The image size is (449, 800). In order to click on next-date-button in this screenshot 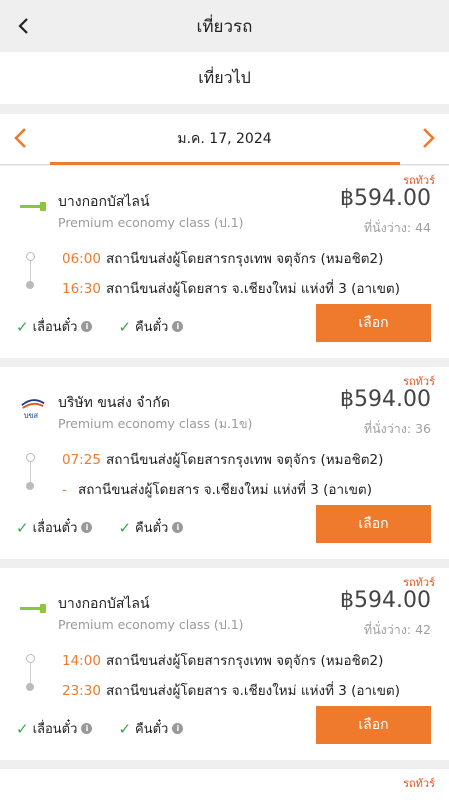, I will do `click(429, 138)`.